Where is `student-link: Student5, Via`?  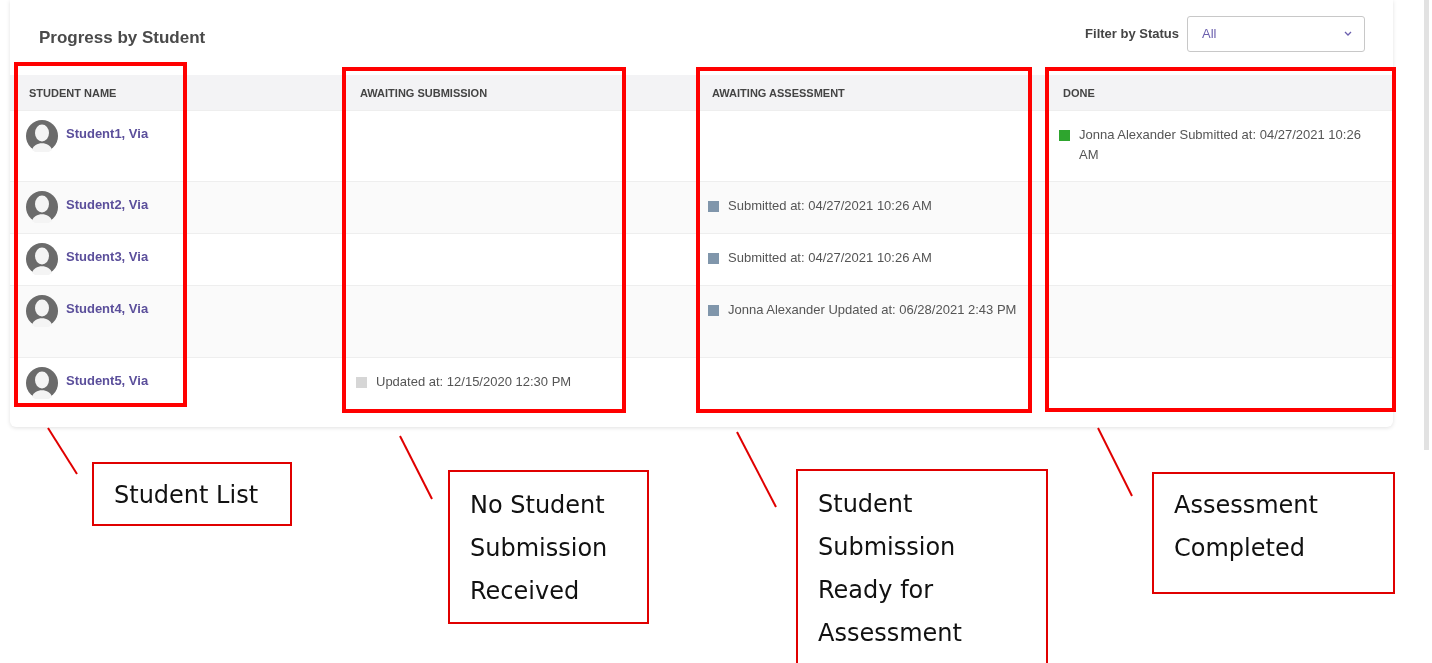 student-link: Student5, Via is located at coordinates (107, 380).